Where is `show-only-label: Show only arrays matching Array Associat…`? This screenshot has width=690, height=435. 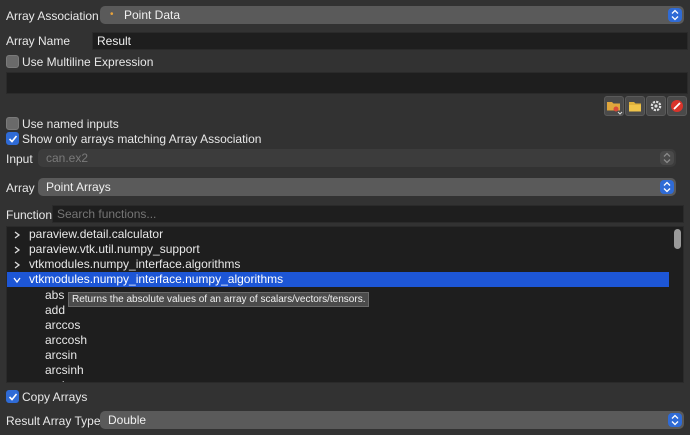 show-only-label: Show only arrays matching Array Associat… is located at coordinates (142, 139).